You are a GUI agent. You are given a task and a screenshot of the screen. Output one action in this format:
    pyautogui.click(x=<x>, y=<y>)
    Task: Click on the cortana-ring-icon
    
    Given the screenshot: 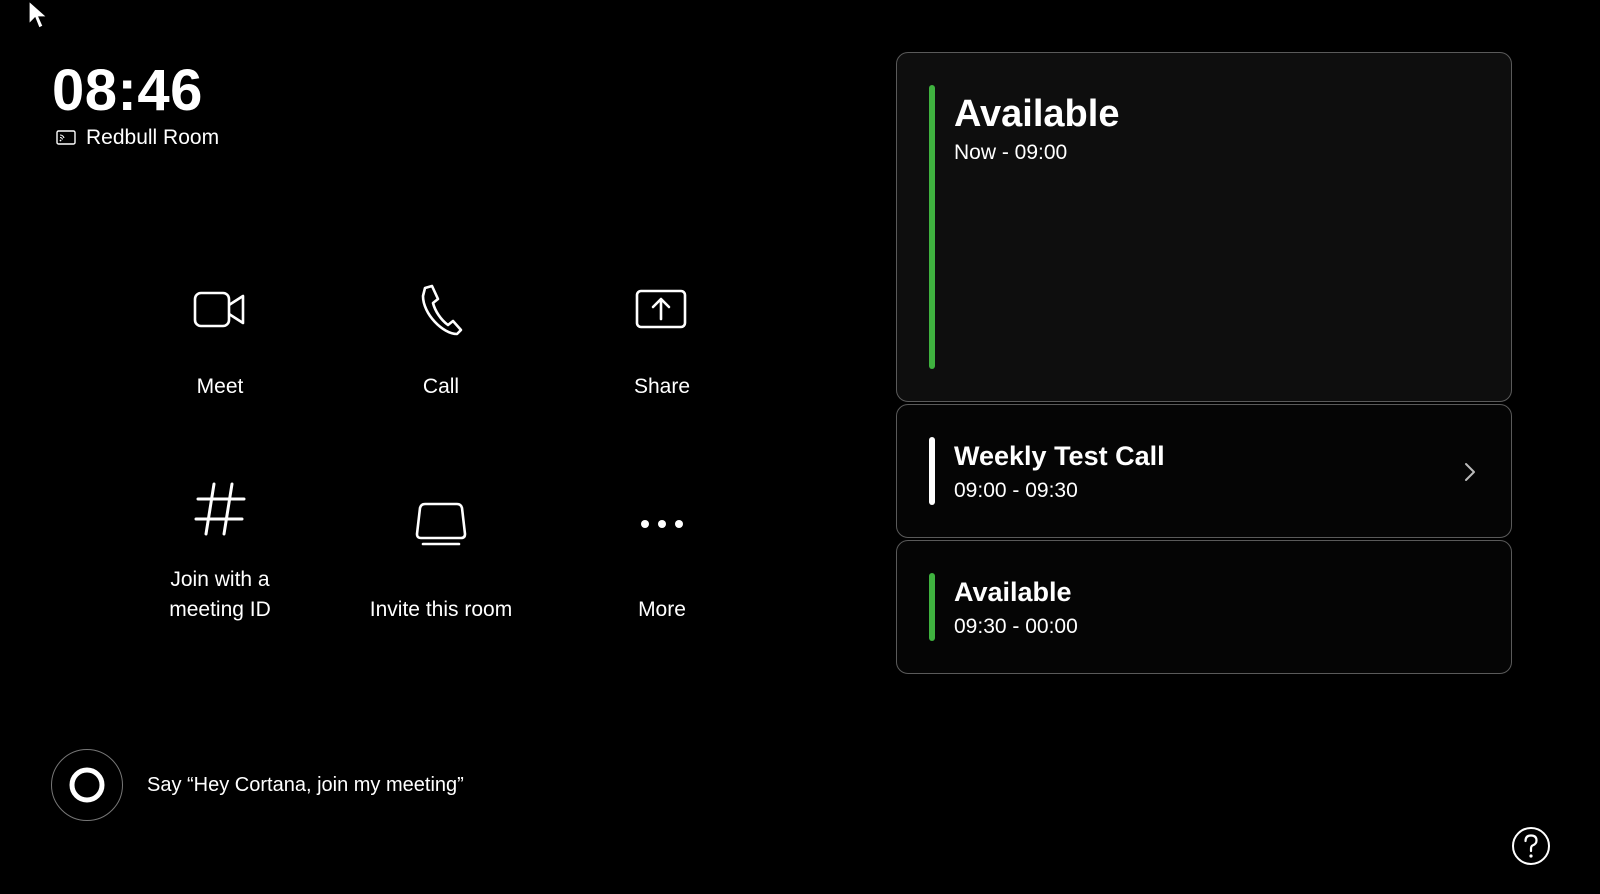 What is the action you would take?
    pyautogui.click(x=87, y=785)
    